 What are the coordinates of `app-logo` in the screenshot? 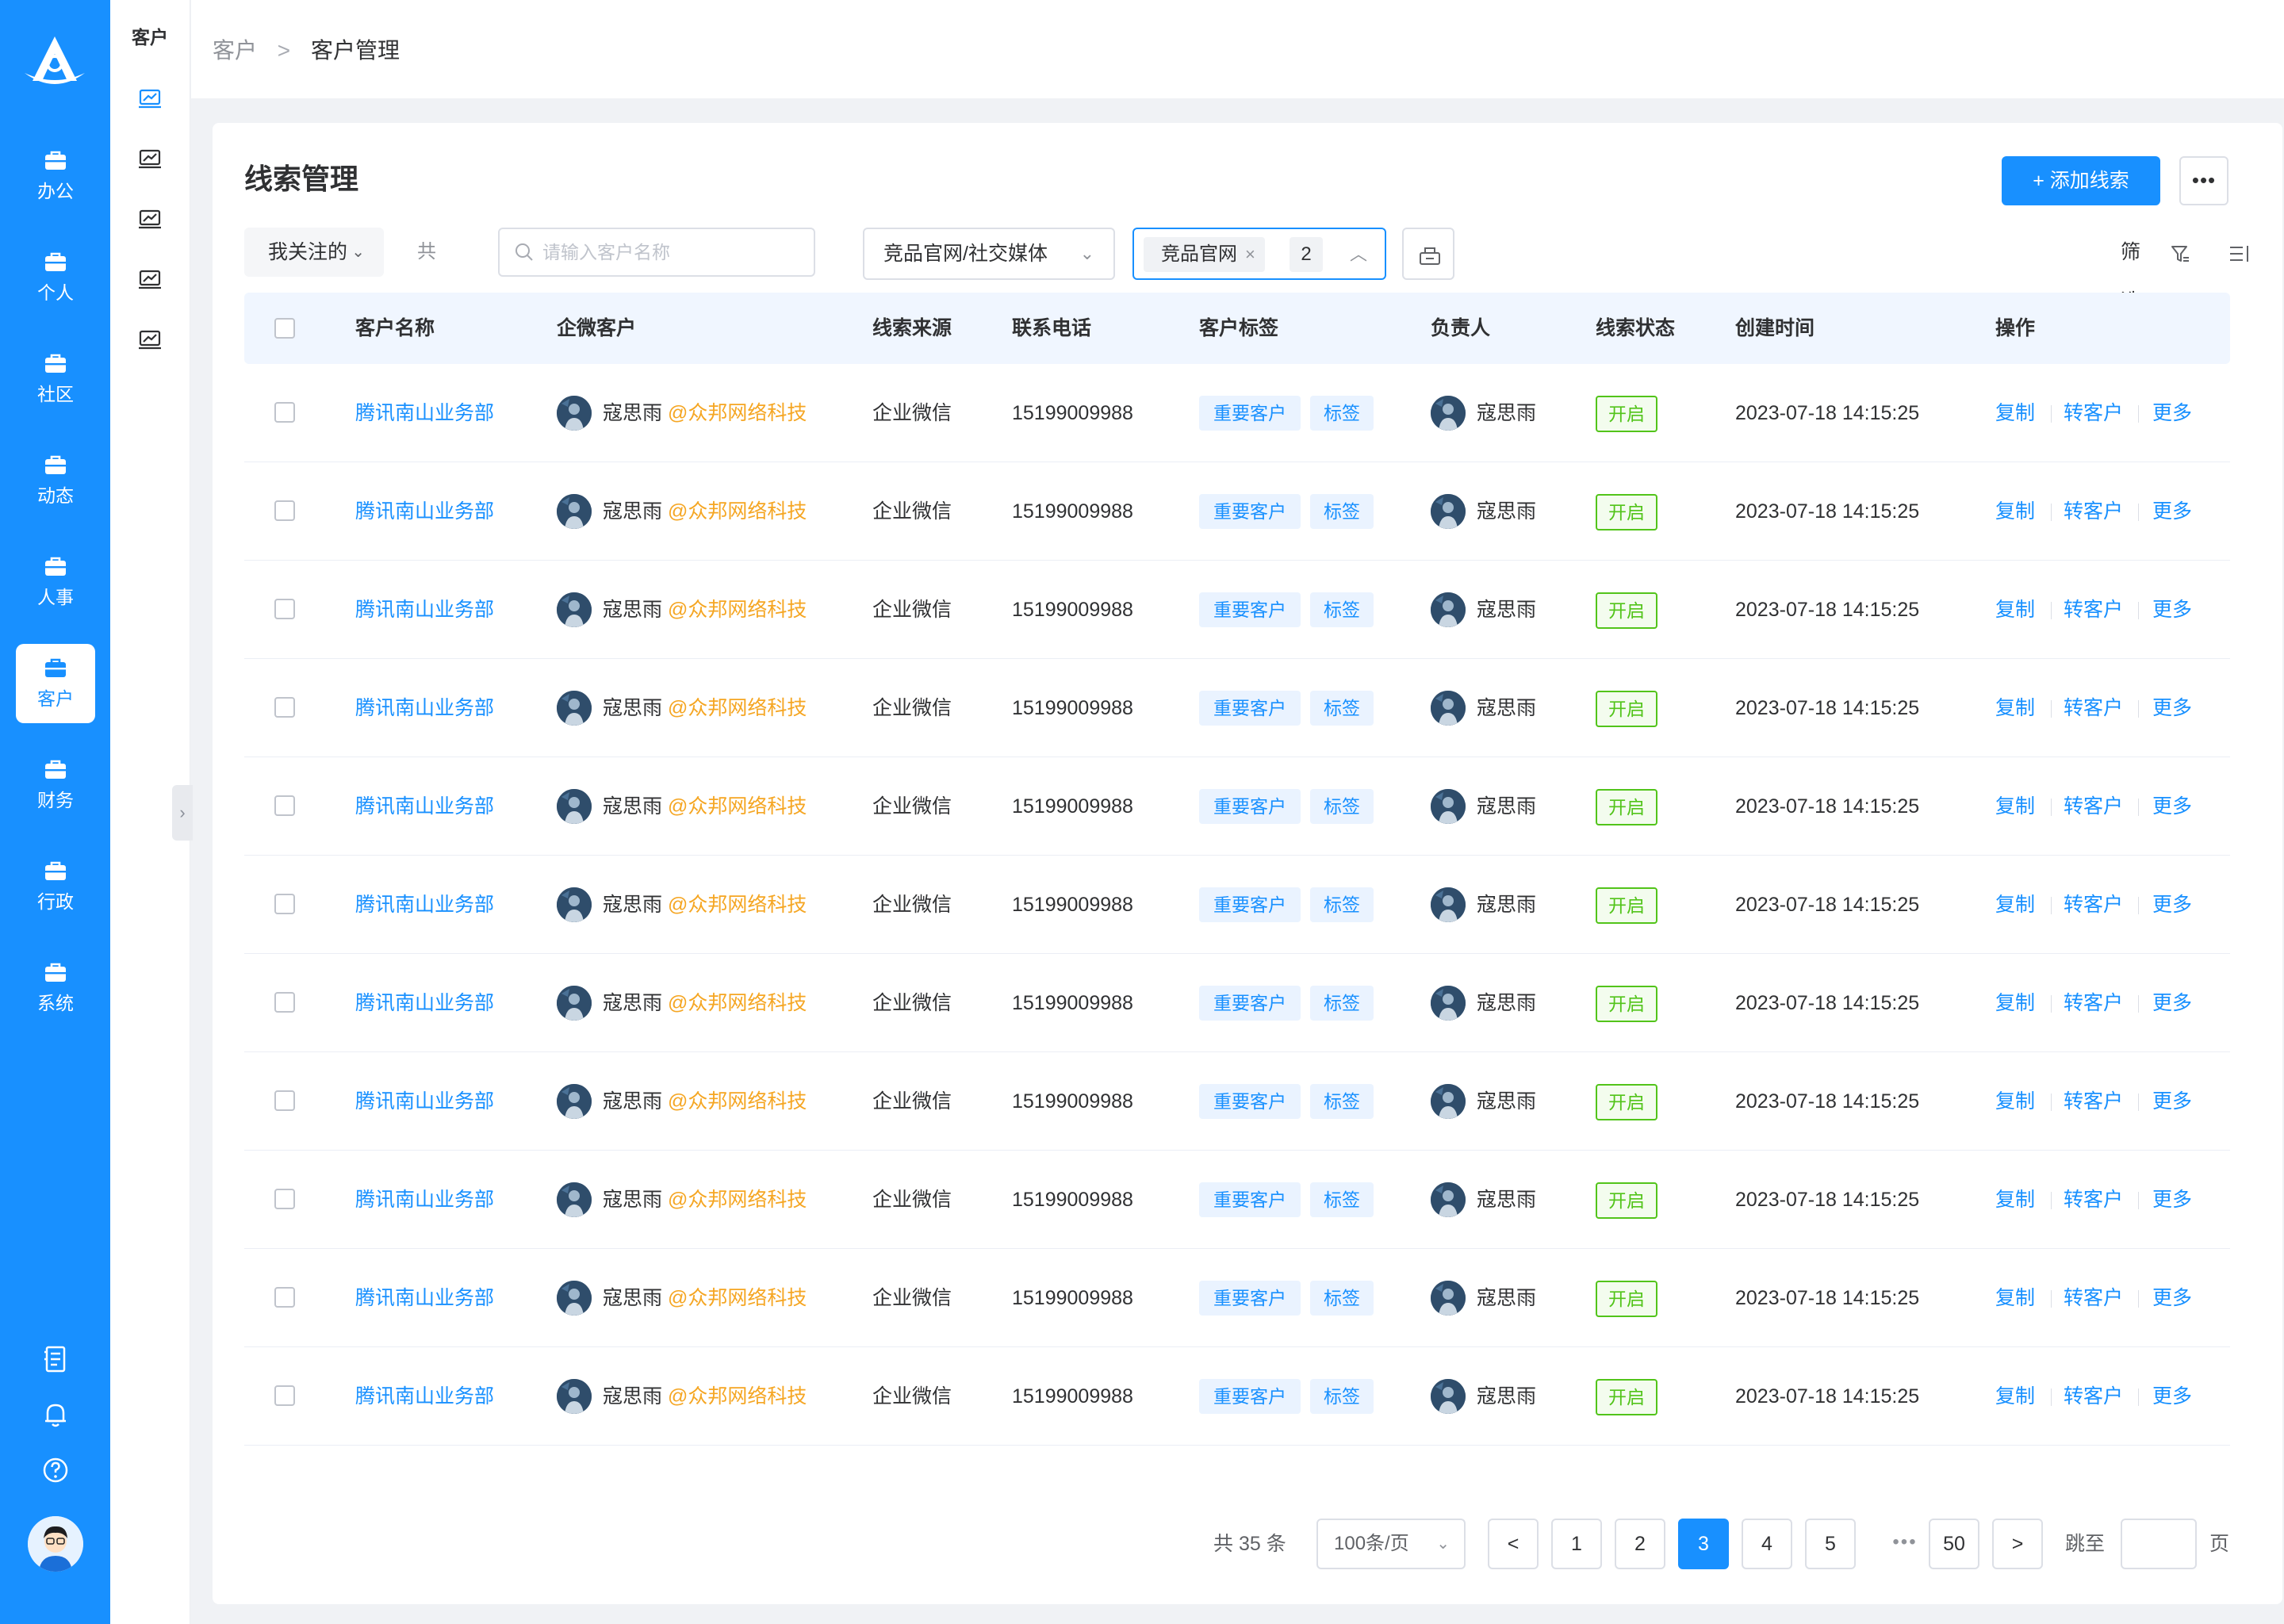 It's located at (54, 63).